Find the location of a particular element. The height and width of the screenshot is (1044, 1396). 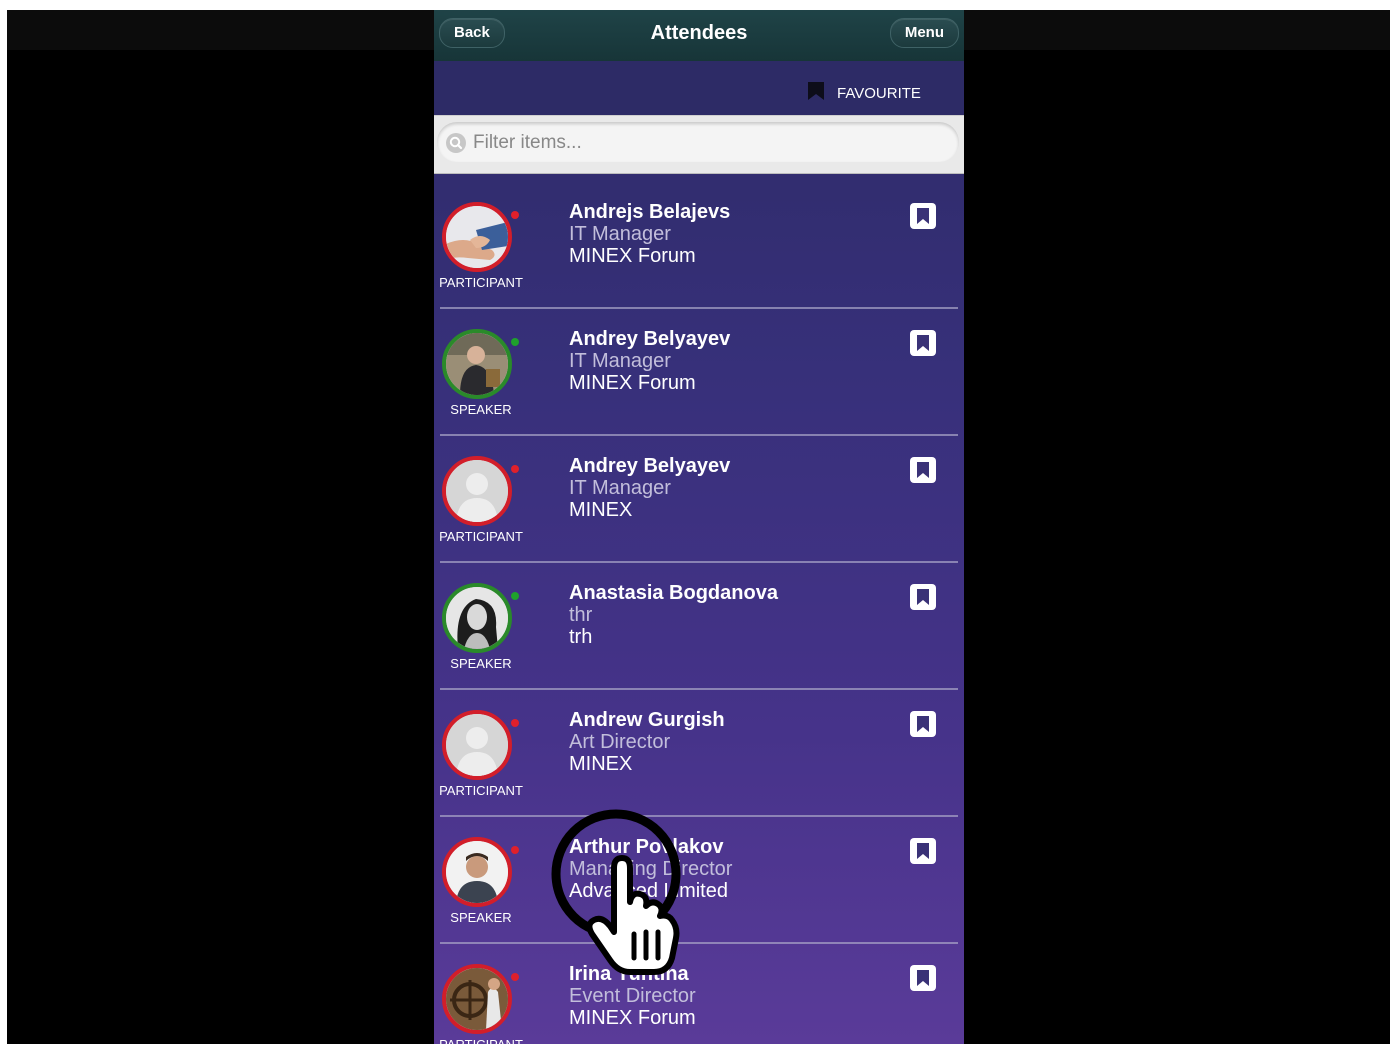

attendee-job-title: Art Director is located at coordinates (620, 742).